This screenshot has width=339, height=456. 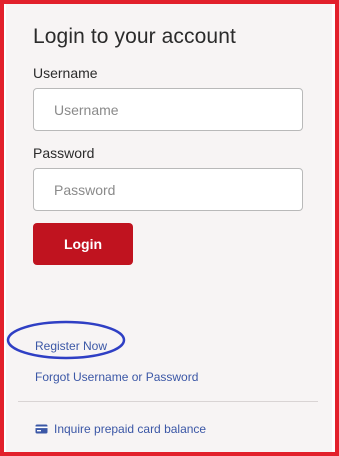 I want to click on inquire-prepaid-balance-label: Inquire prepaid card balance, so click(x=130, y=429).